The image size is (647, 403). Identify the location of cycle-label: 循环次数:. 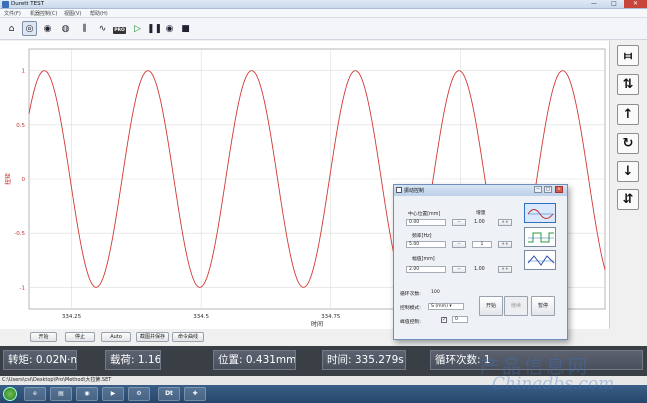
(410, 294).